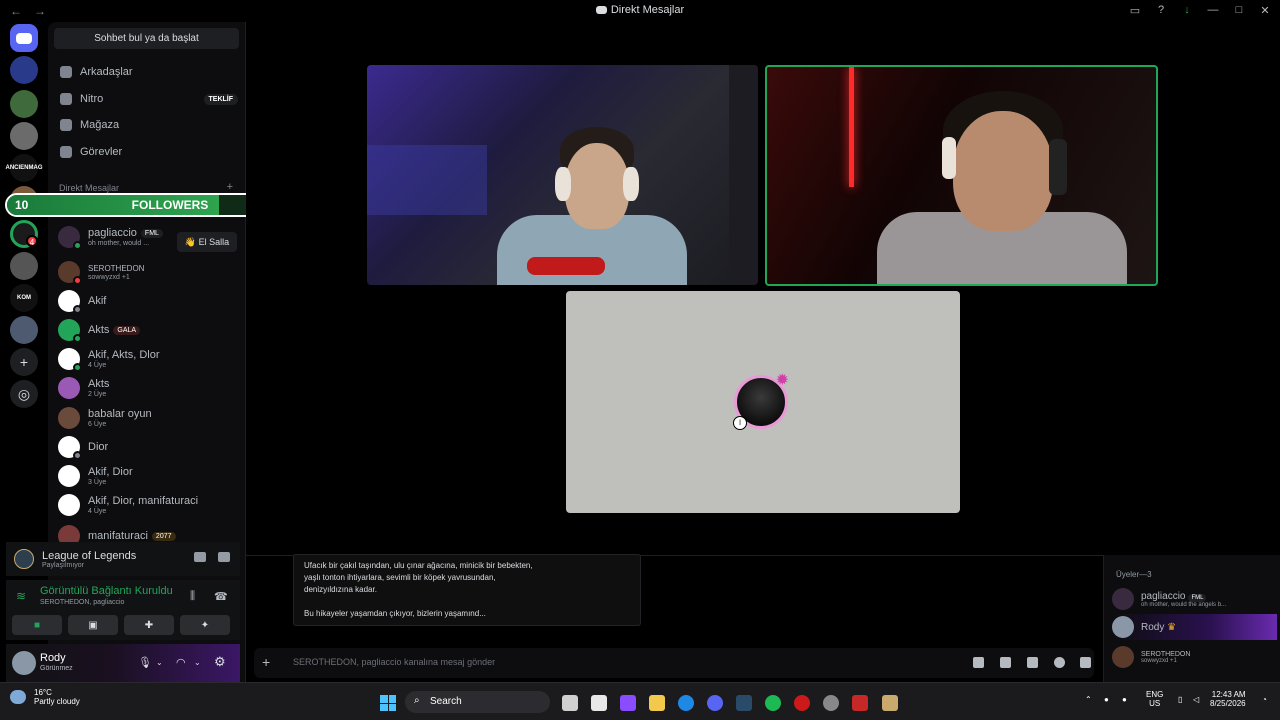 The width and height of the screenshot is (1280, 720). What do you see at coordinates (24, 38) in the screenshot?
I see `home-button` at bounding box center [24, 38].